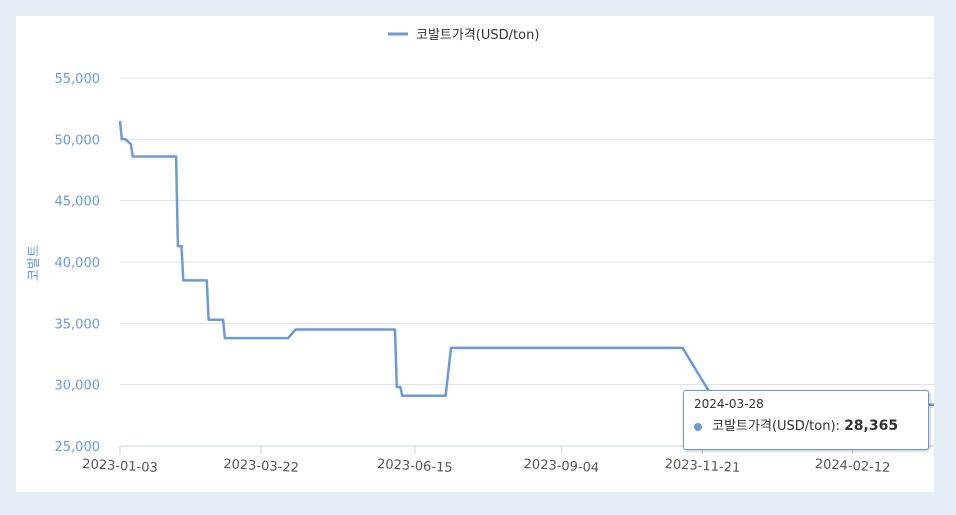  I want to click on legend-label: 코발트가격(USD/ton), so click(477, 35).